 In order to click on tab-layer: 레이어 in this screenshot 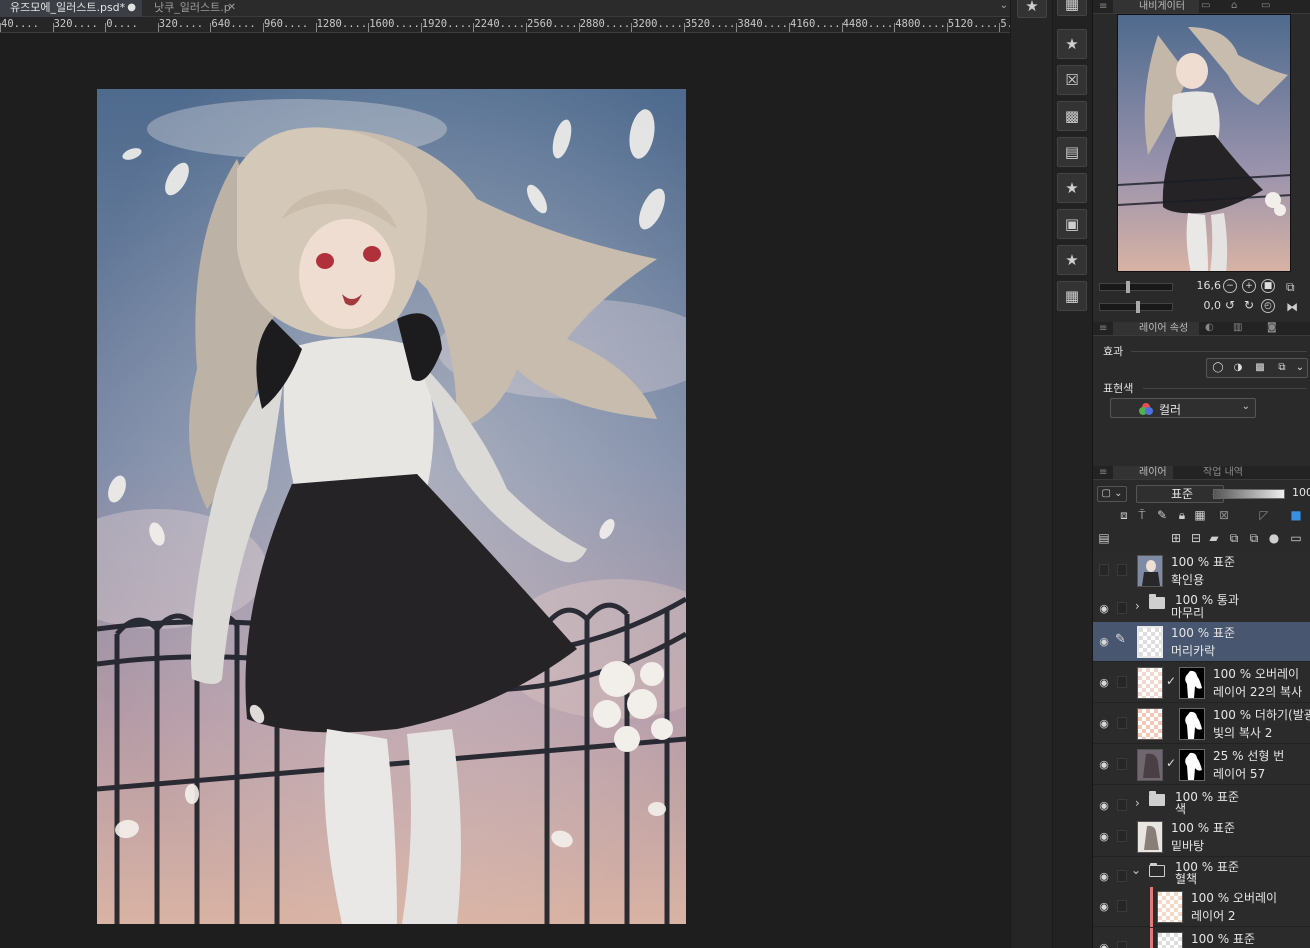, I will do `click(1143, 472)`.